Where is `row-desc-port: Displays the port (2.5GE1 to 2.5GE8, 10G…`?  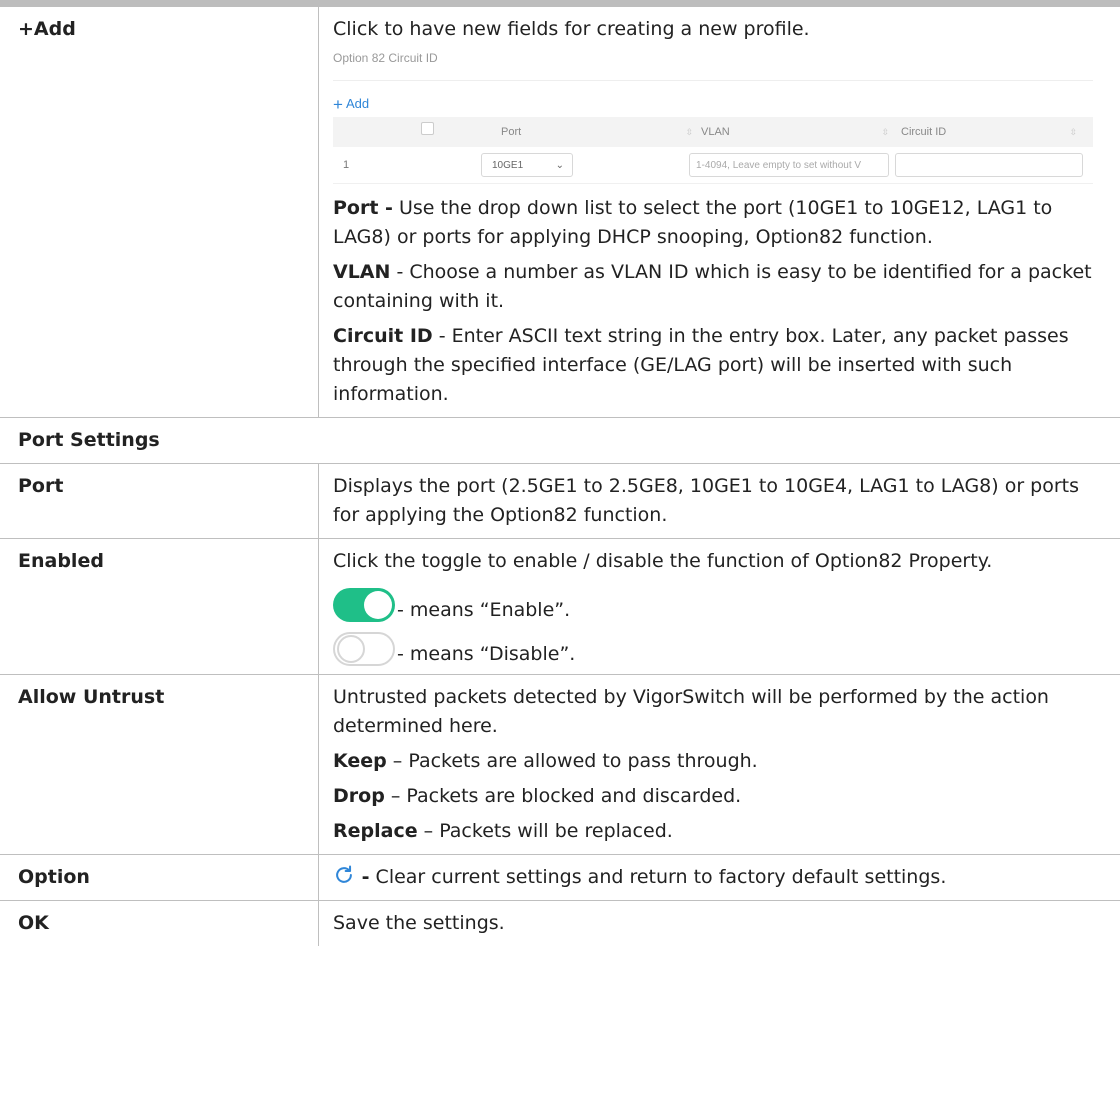 row-desc-port: Displays the port (2.5GE1 to 2.5GE8, 10G… is located at coordinates (706, 500).